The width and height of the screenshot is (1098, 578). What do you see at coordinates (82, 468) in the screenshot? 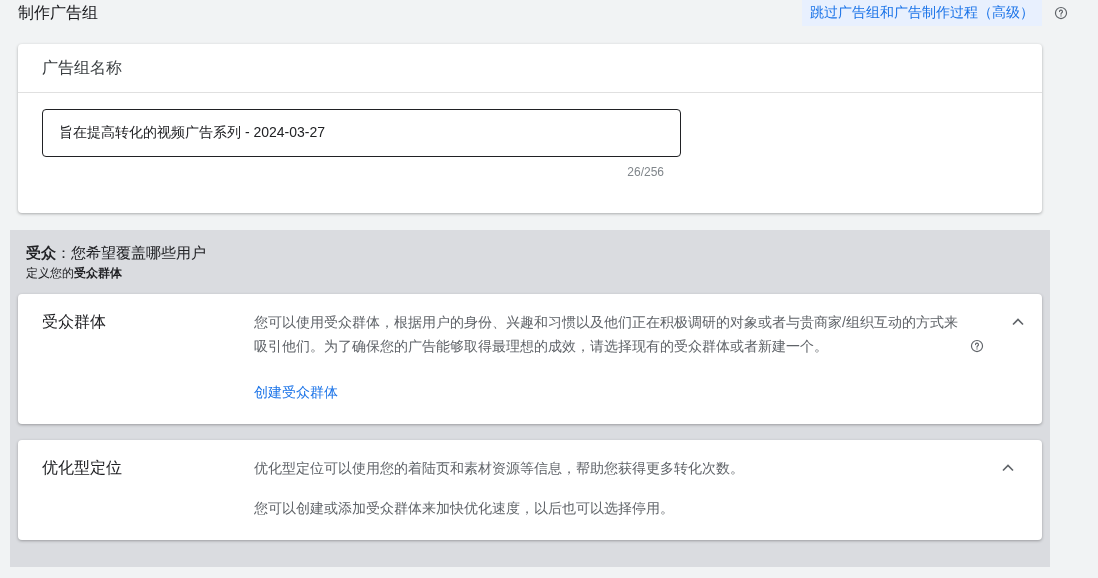
I see `card-title: 优化型定位` at bounding box center [82, 468].